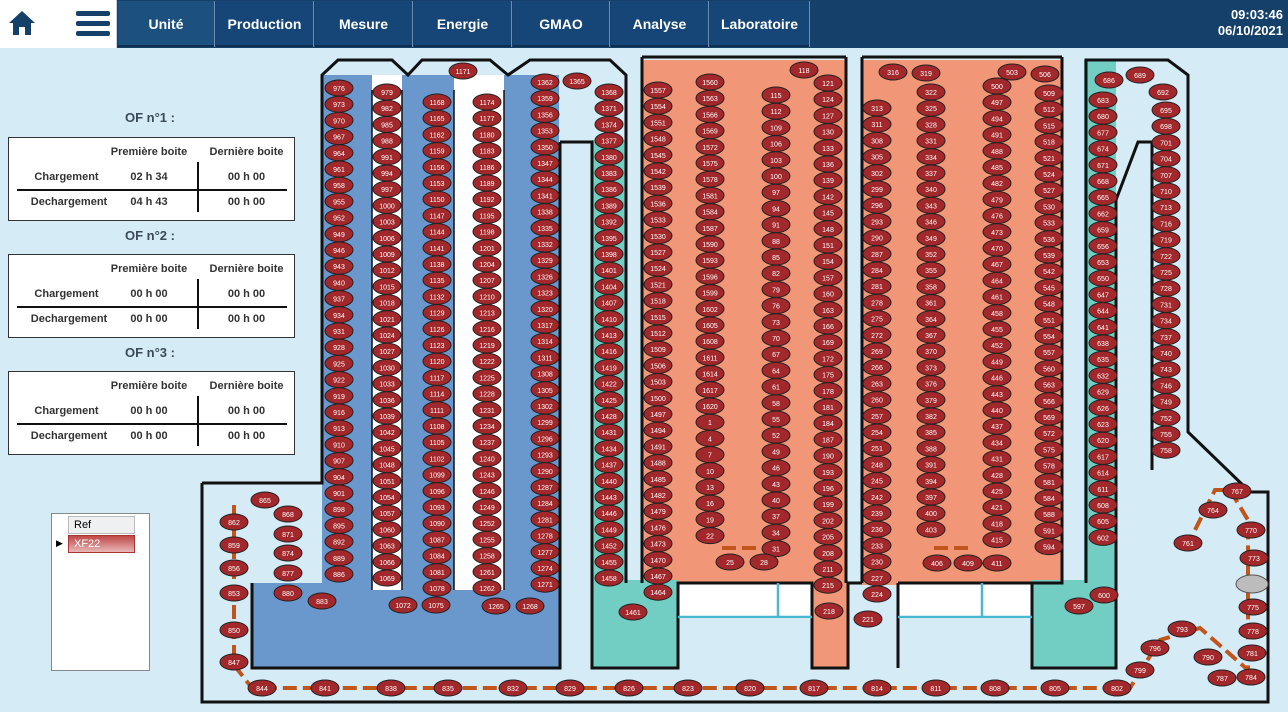  Describe the element at coordinates (545, 98) in the screenshot. I see `storage-box: 1359` at that location.